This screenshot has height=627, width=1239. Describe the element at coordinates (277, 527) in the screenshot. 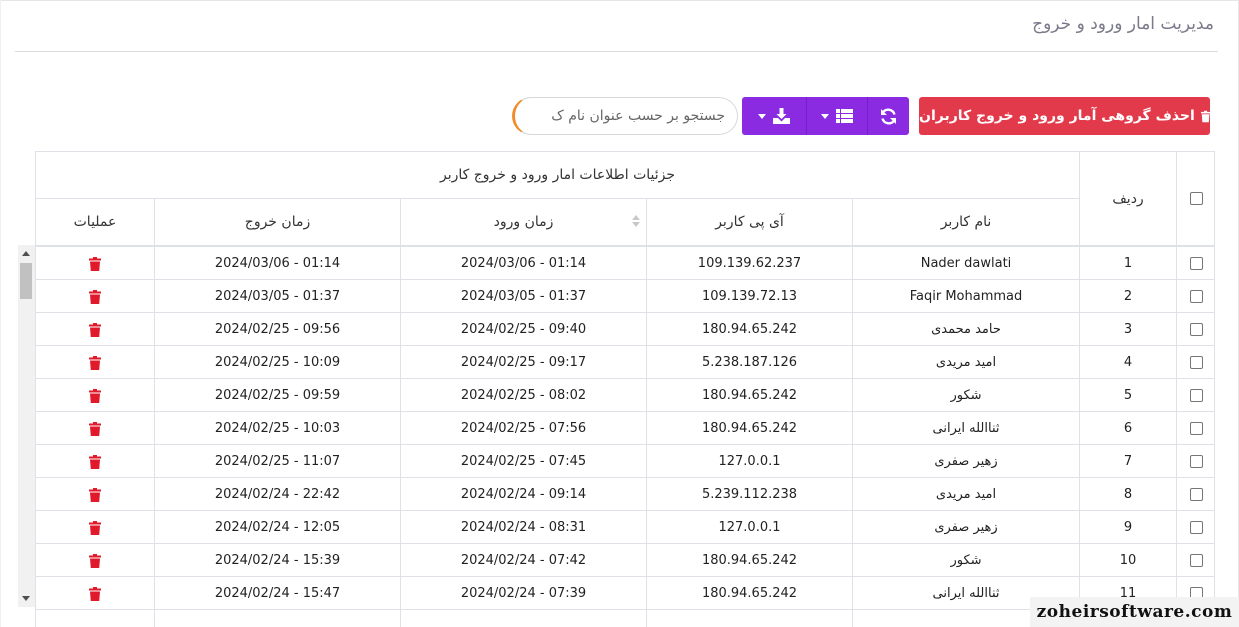

I see `cell-logout-time: 2024/02/24 - 12:05` at that location.